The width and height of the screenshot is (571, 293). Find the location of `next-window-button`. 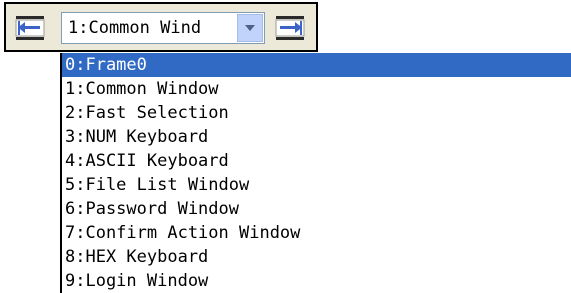

next-window-button is located at coordinates (290, 28).